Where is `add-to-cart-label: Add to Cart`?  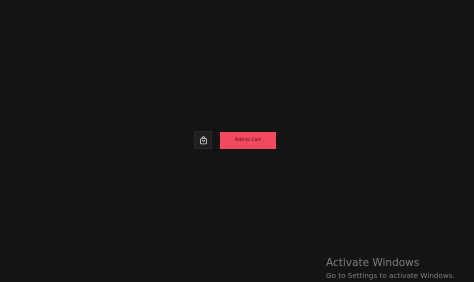 add-to-cart-label: Add to Cart is located at coordinates (248, 140).